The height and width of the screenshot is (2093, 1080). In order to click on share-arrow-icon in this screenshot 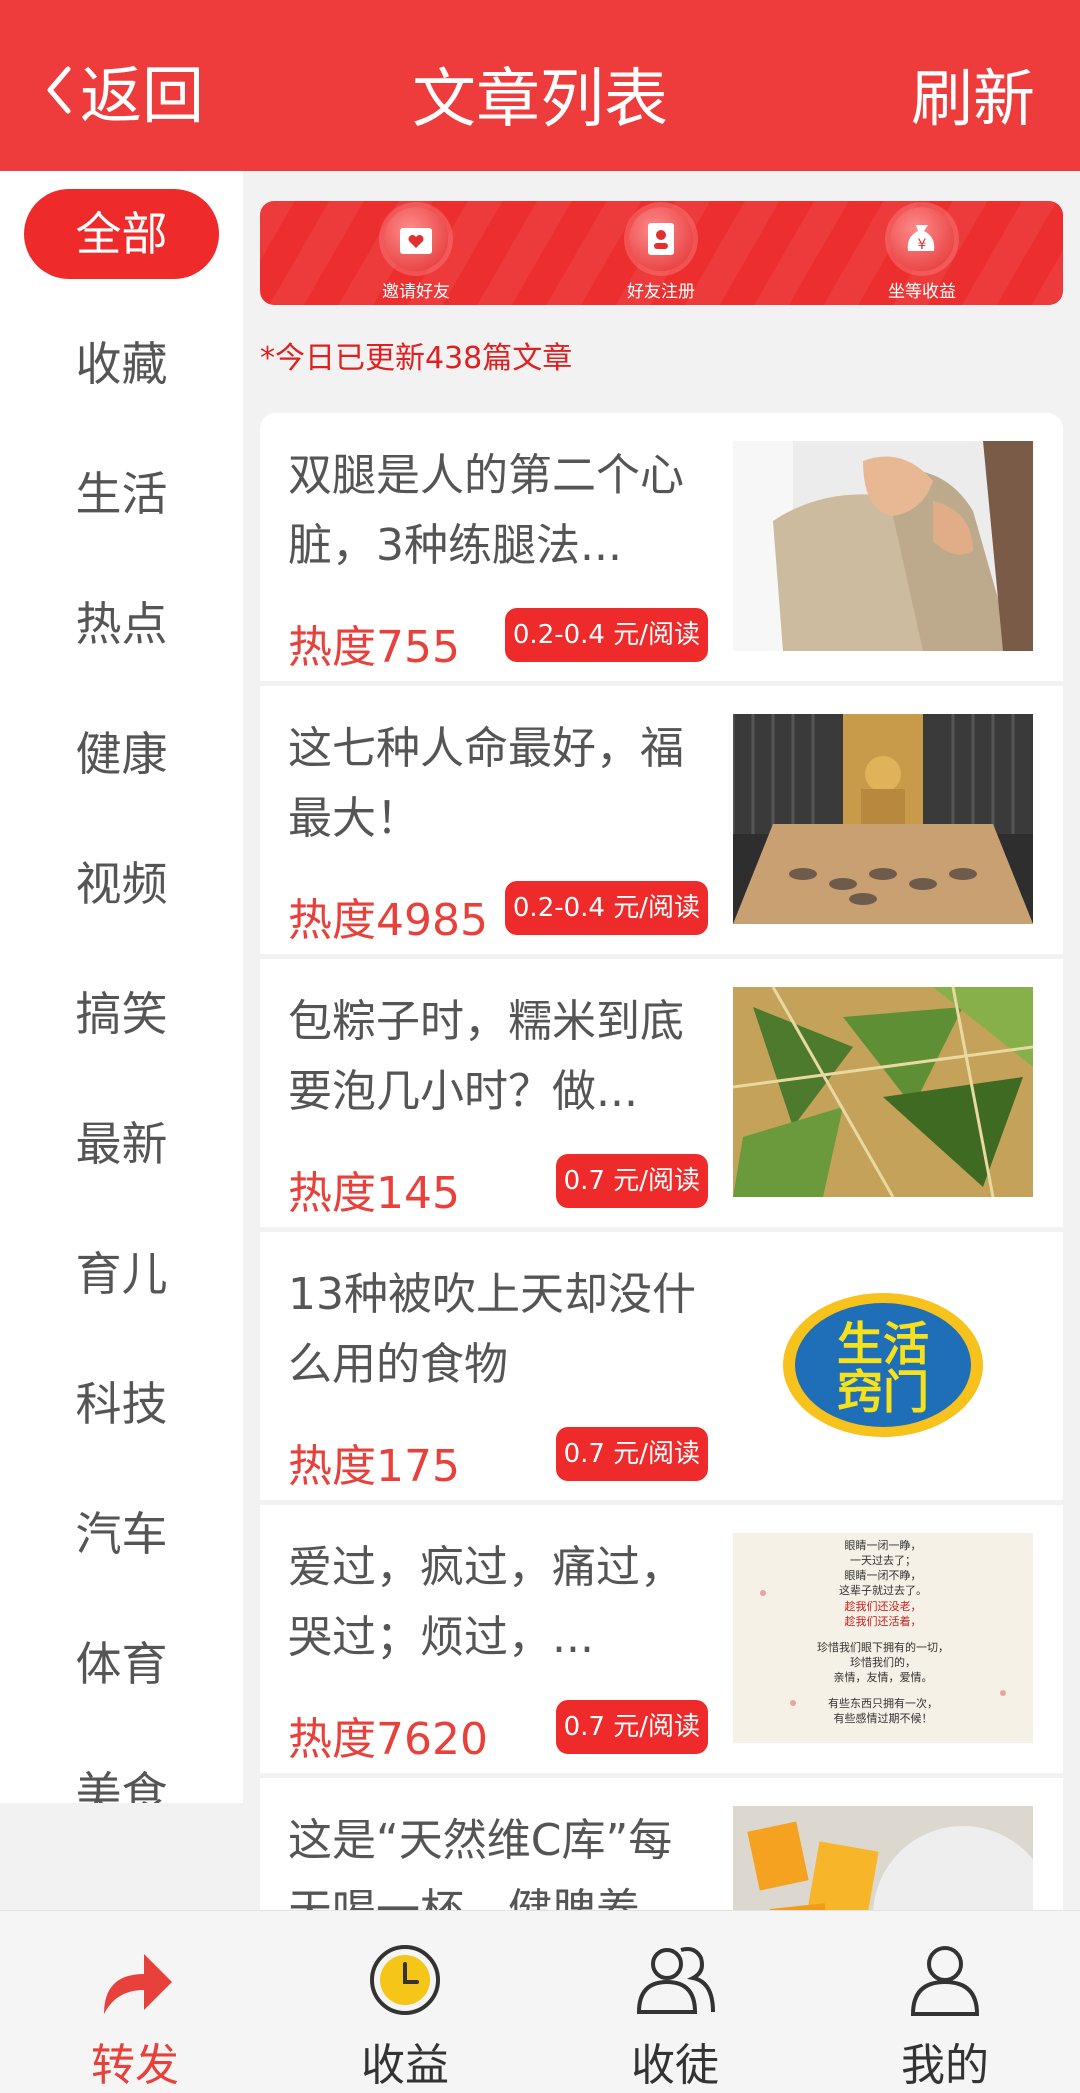, I will do `click(138, 1984)`.